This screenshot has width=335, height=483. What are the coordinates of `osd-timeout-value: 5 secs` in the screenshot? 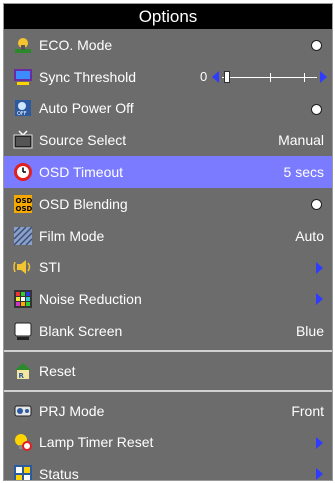 It's located at (303, 172).